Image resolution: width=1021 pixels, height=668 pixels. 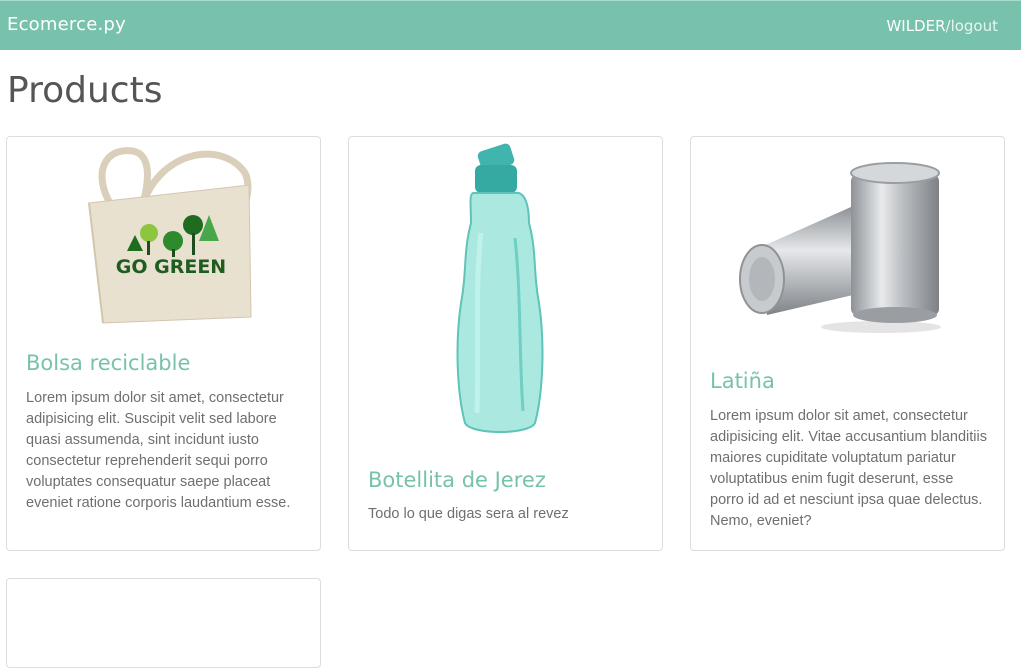 What do you see at coordinates (500, 288) in the screenshot?
I see `water-bottle-icon` at bounding box center [500, 288].